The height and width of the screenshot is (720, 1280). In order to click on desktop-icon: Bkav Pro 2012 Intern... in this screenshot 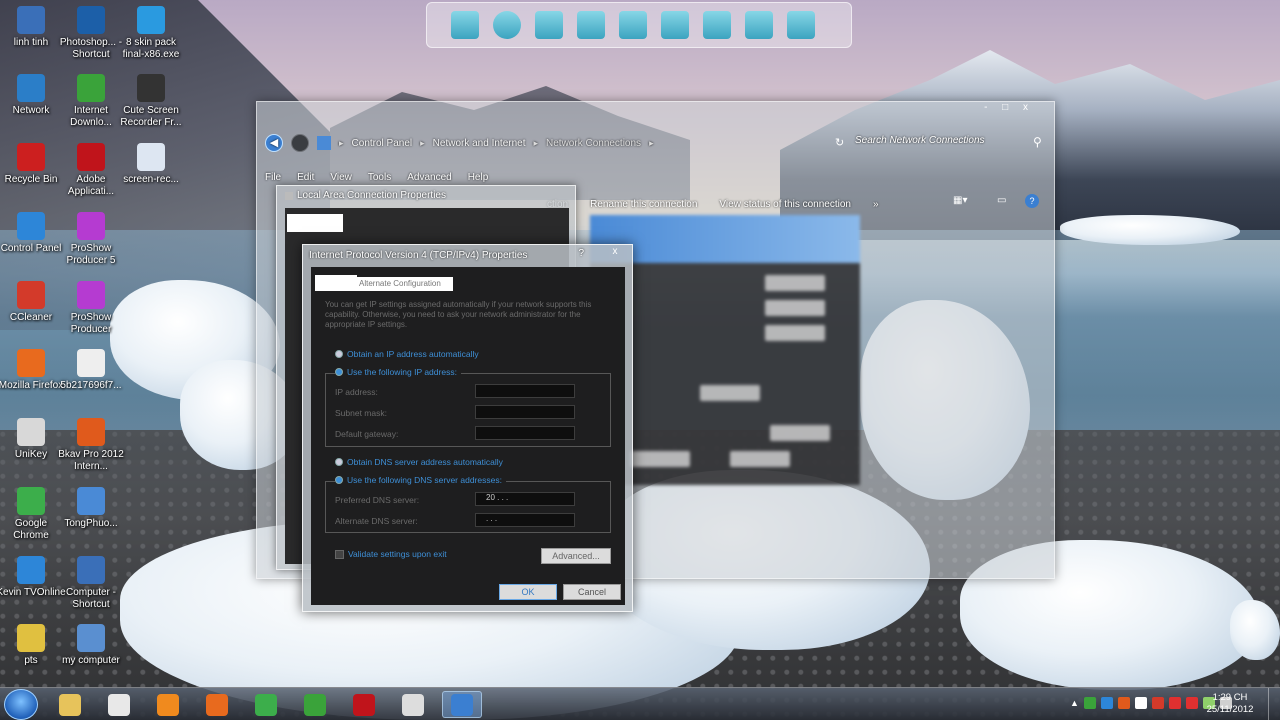, I will do `click(91, 445)`.